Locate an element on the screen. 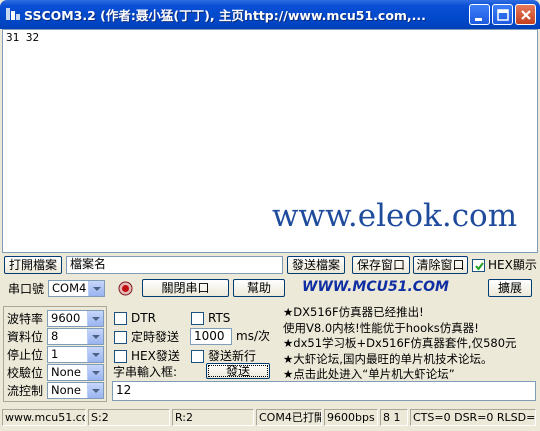 This screenshot has height=431, width=540. ad-line: ★DX516F仿真器已经推出! is located at coordinates (353, 312).